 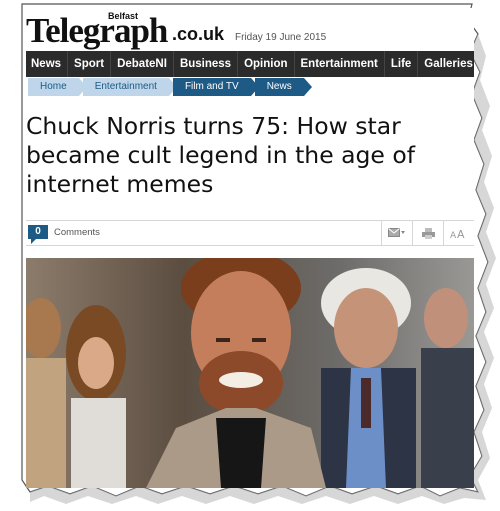 I want to click on comments-link: Comments, so click(x=77, y=232).